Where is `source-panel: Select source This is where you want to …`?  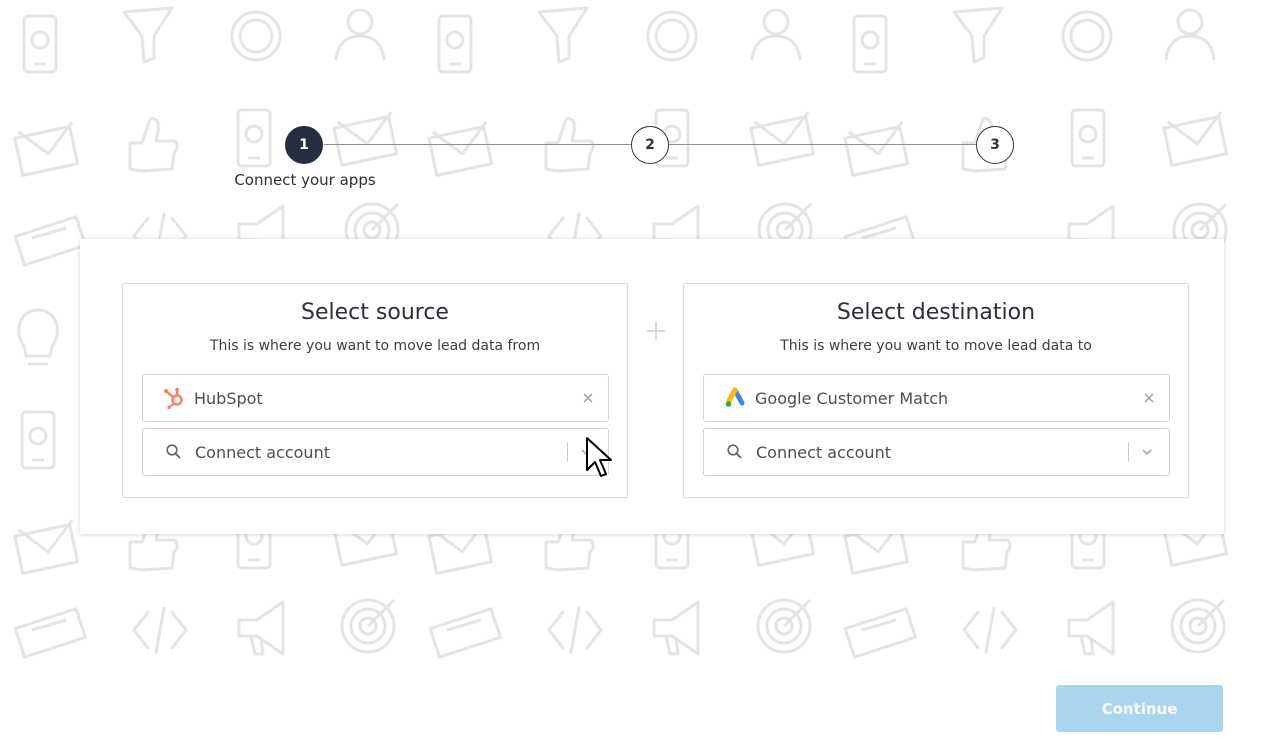
source-panel: Select source This is where you want to … is located at coordinates (375, 390).